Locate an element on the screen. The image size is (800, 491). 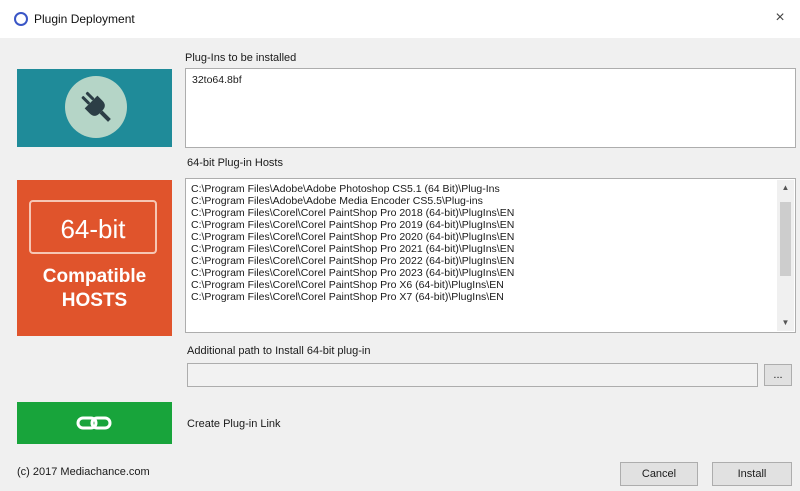
hosts-tile-badge: 64-bit is located at coordinates (93, 227).